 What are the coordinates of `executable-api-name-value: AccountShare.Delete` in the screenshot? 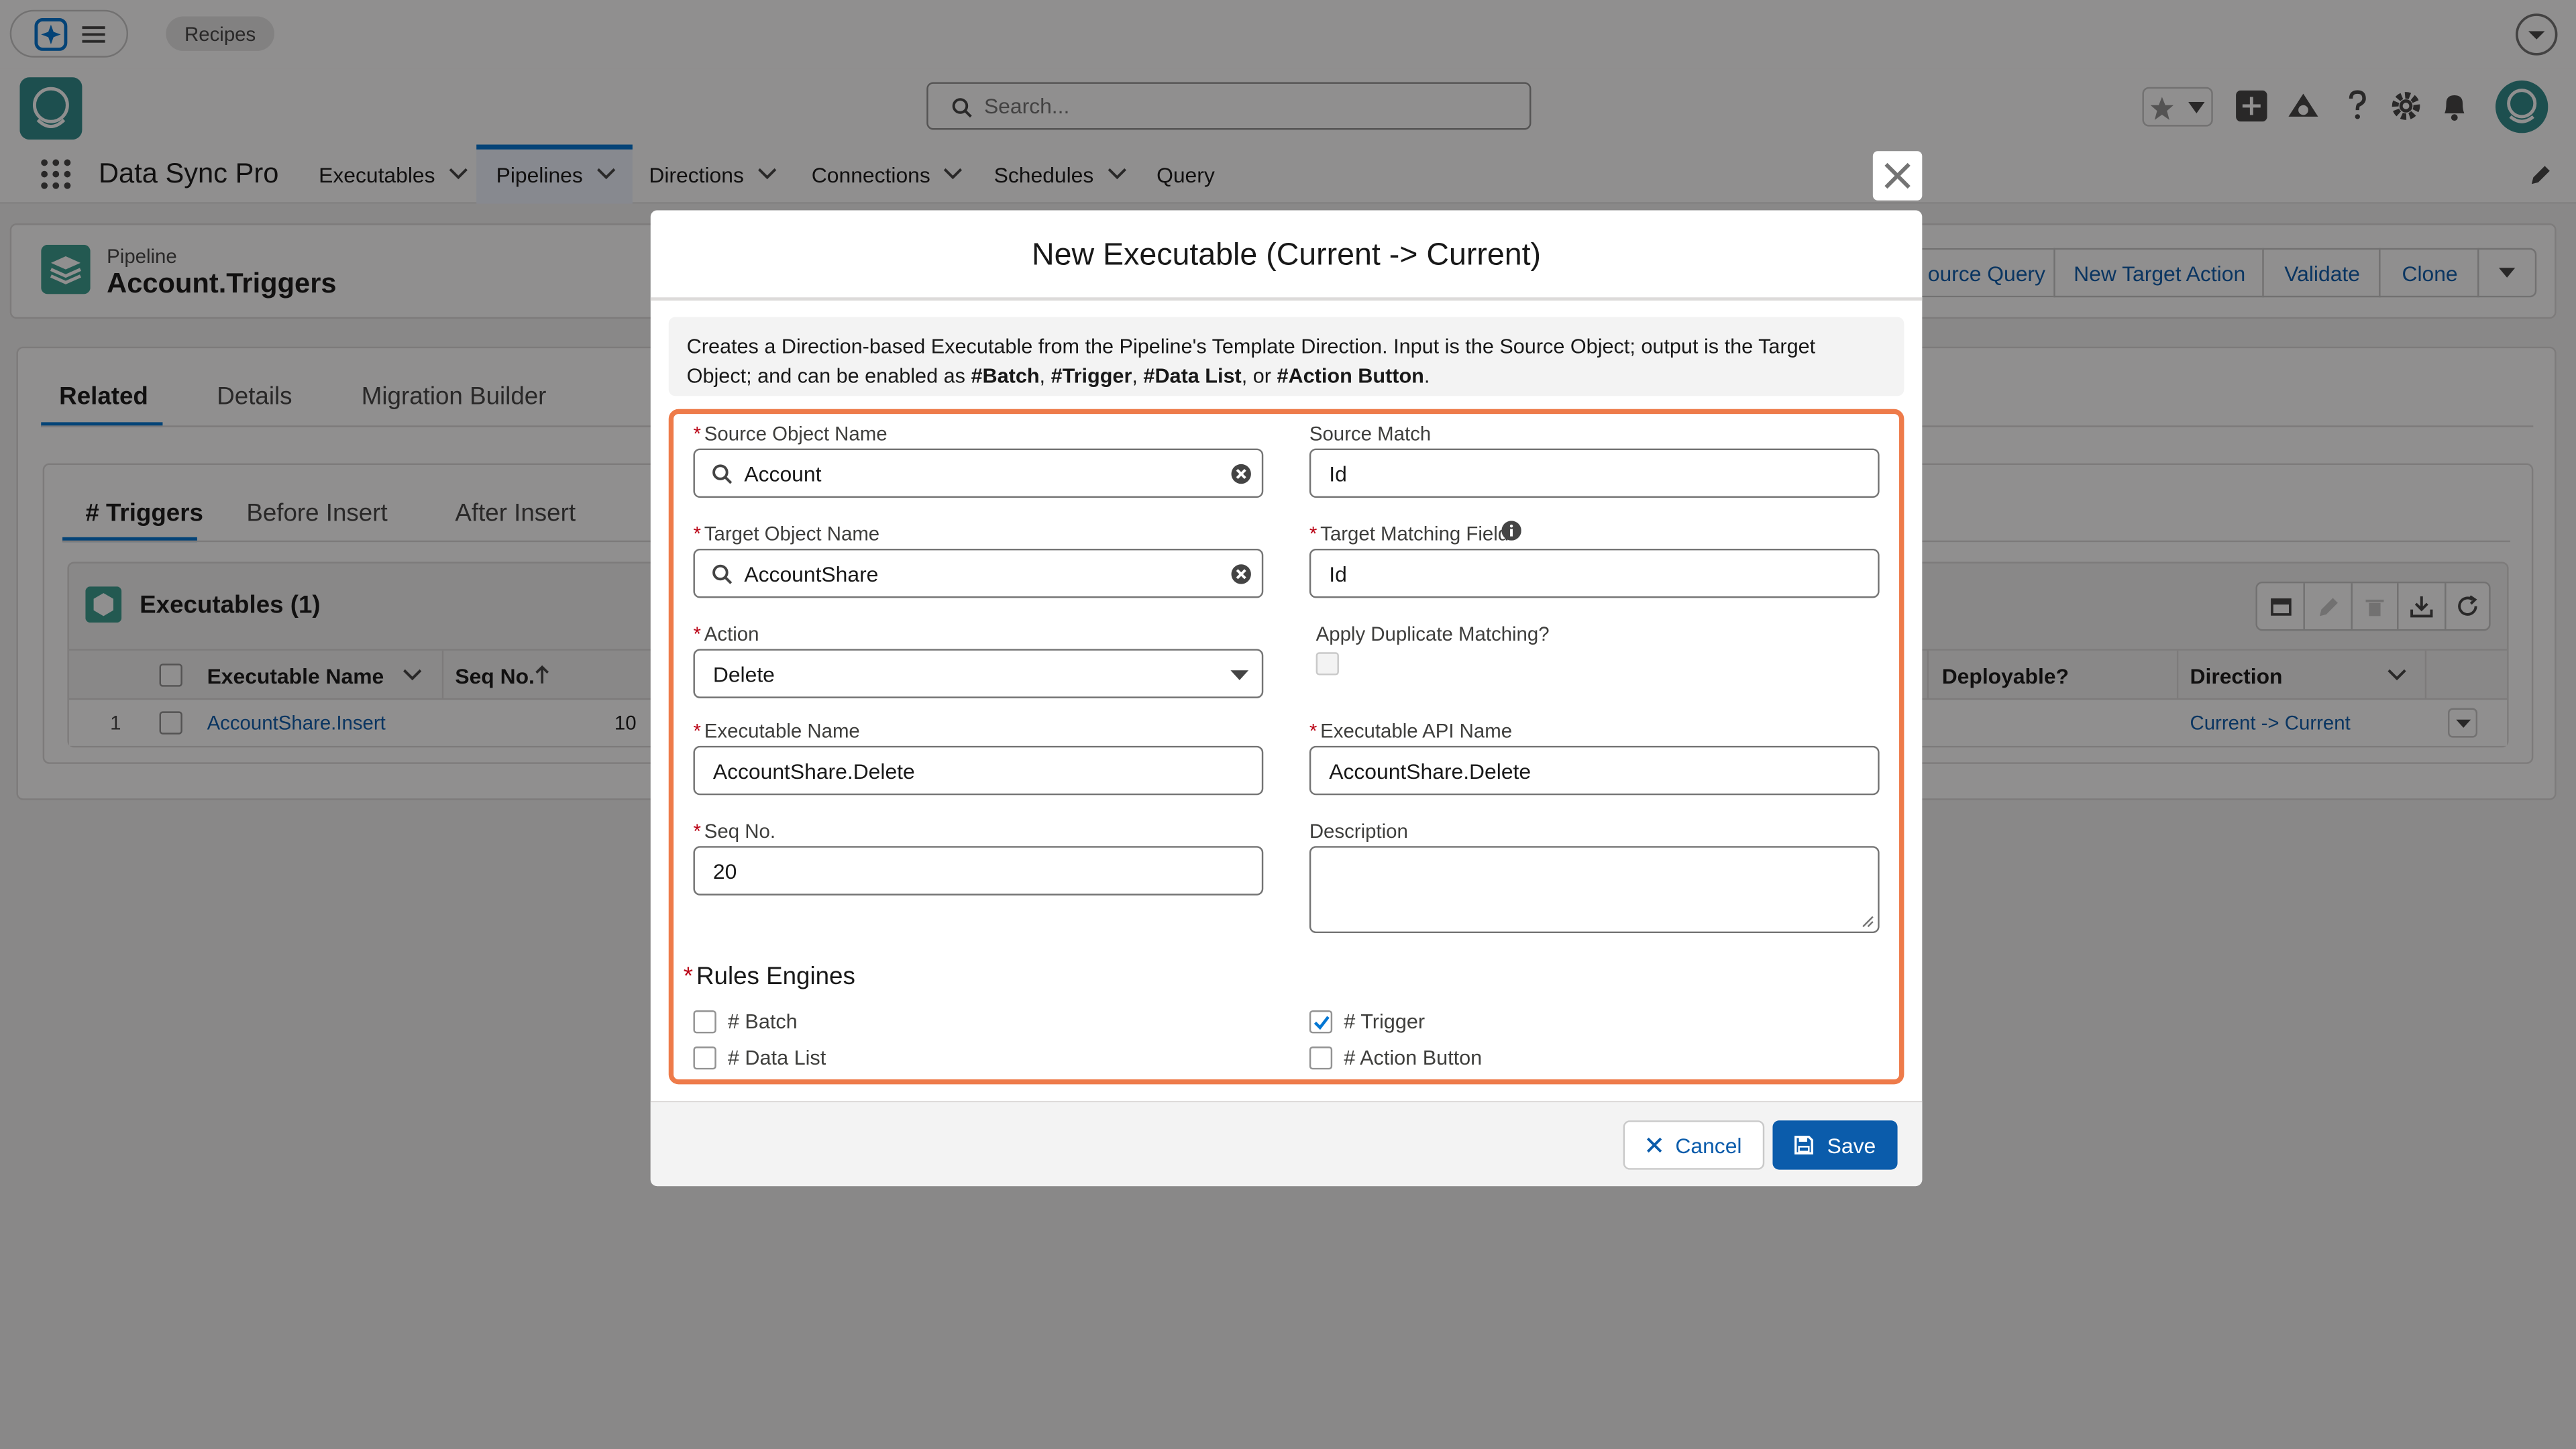 It's located at (1430, 770).